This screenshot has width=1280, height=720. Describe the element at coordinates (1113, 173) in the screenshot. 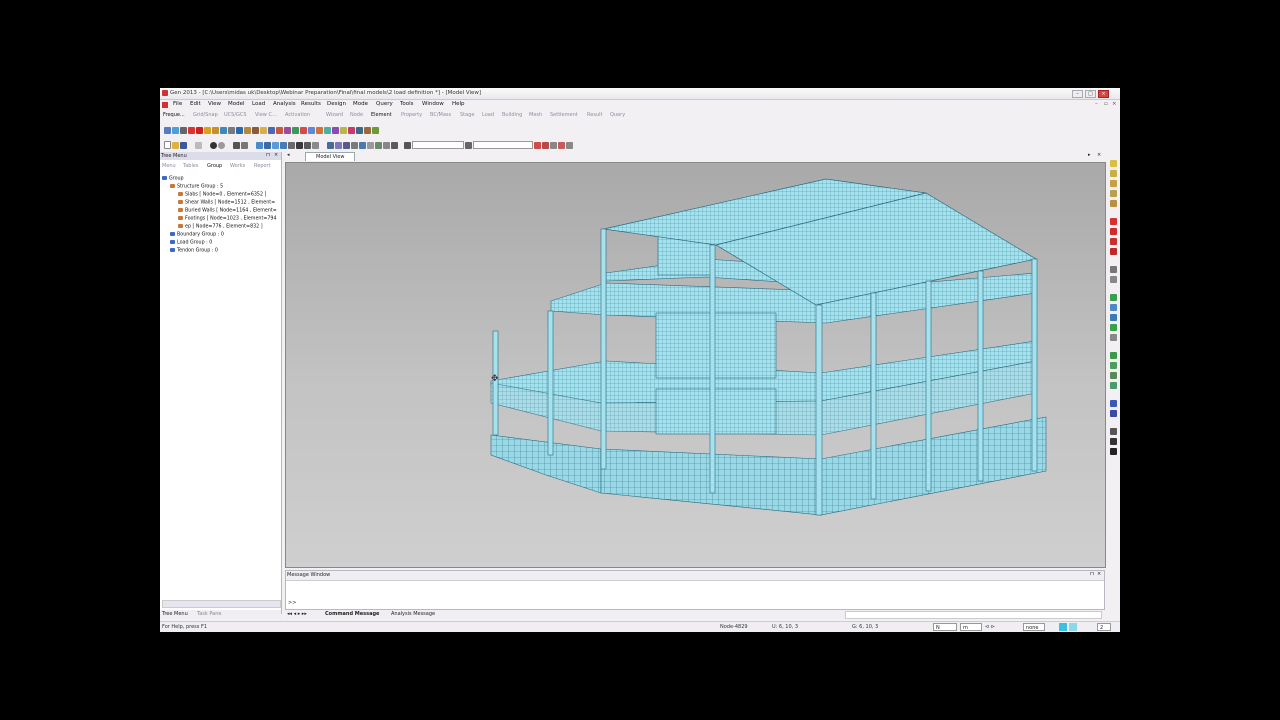

I see `zoom-in-icon` at that location.